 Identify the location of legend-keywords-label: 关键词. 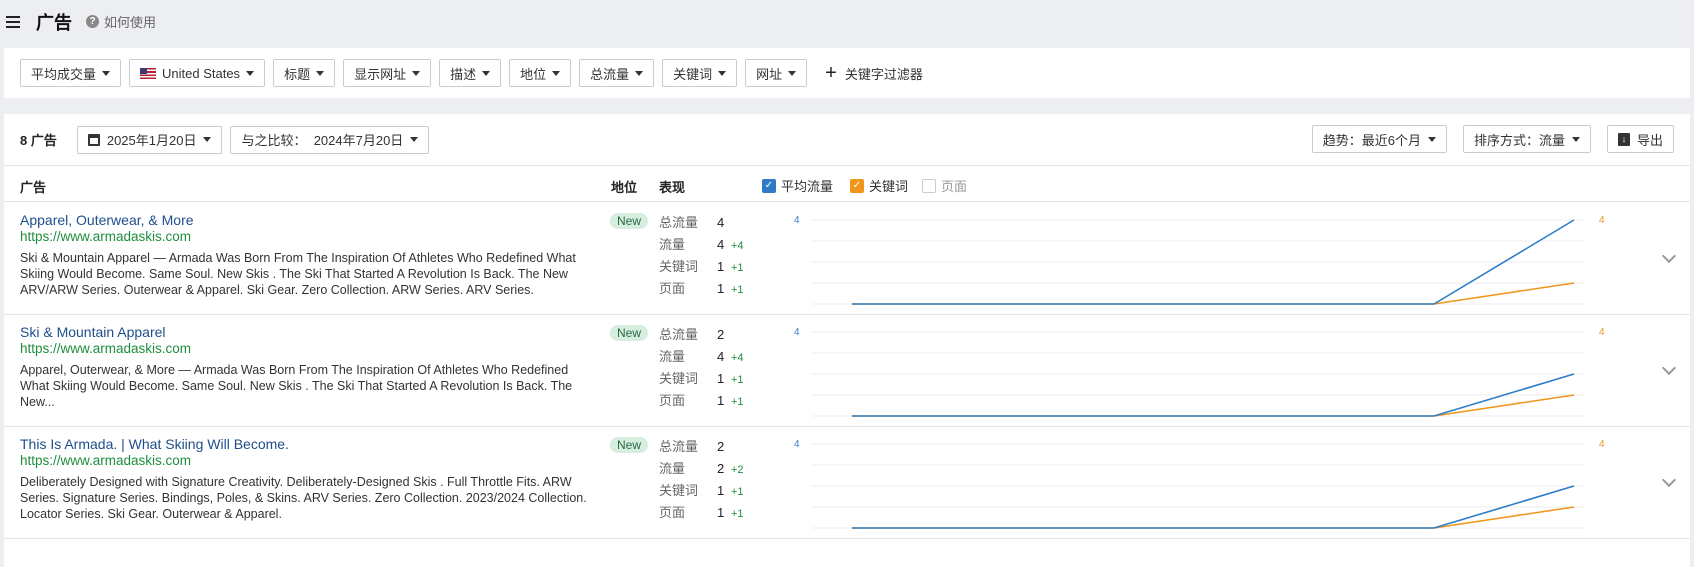
(889, 186).